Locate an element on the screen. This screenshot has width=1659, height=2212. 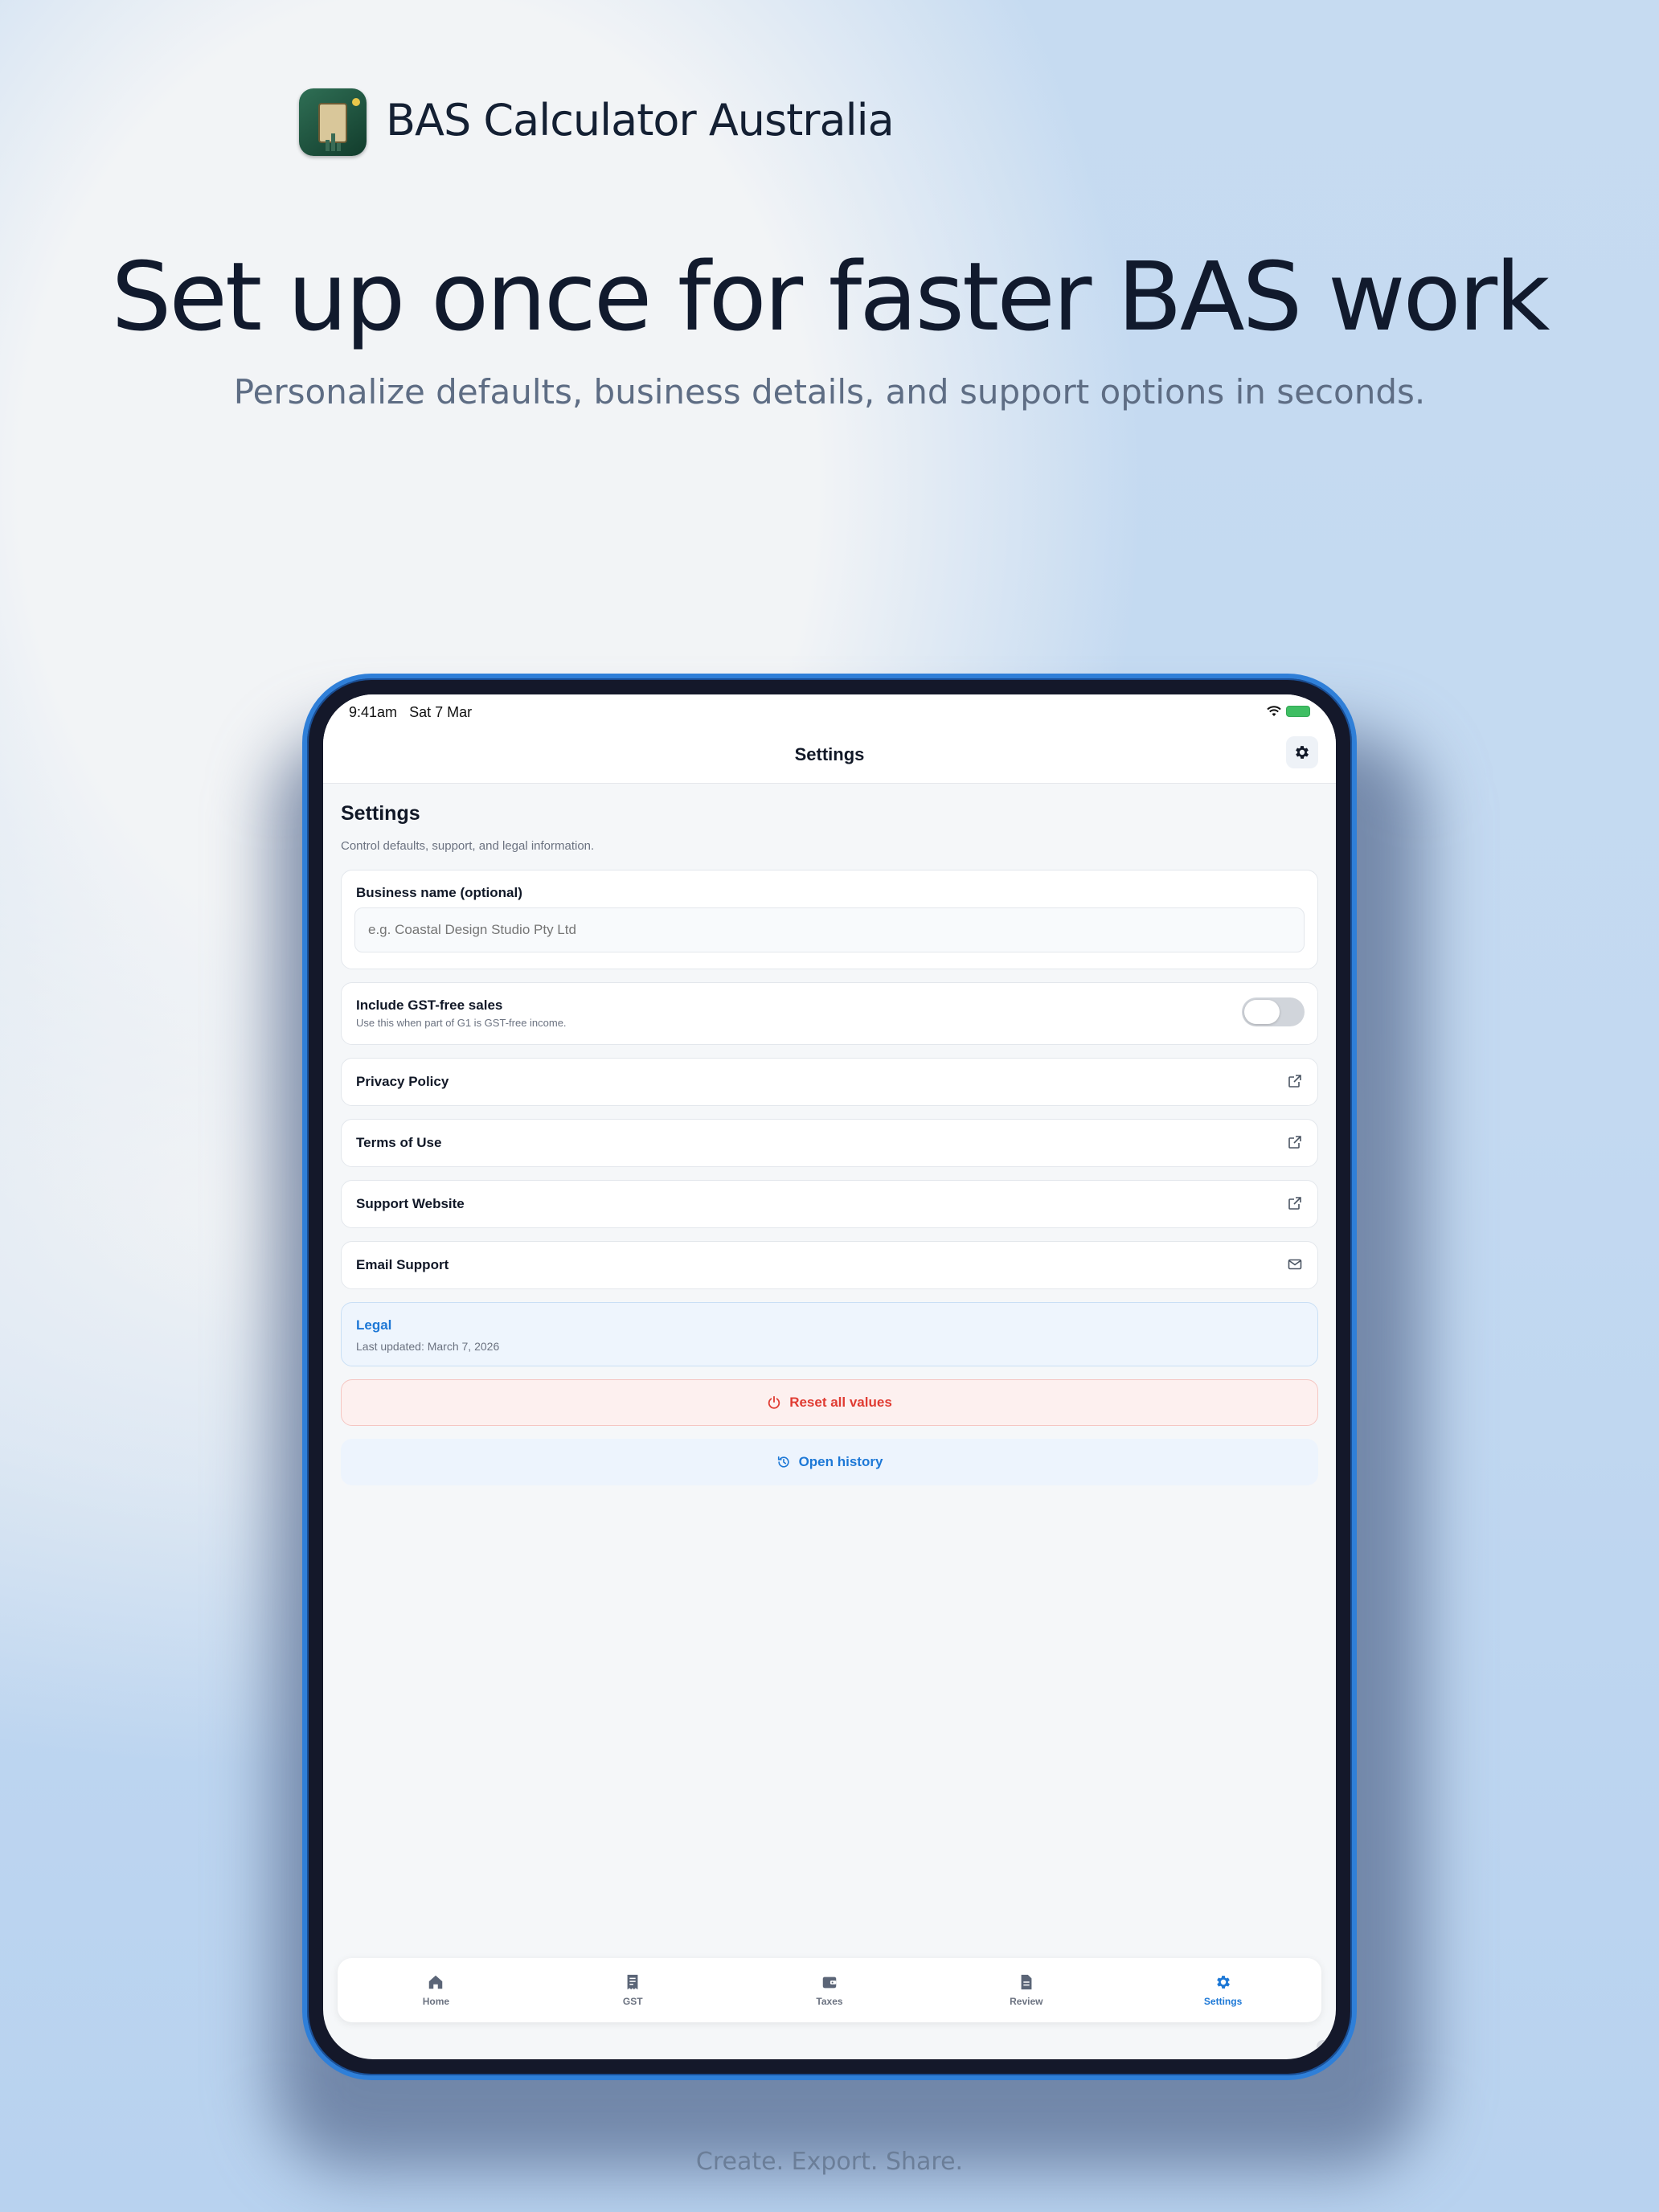
history-label: Open history is located at coordinates (841, 1461).